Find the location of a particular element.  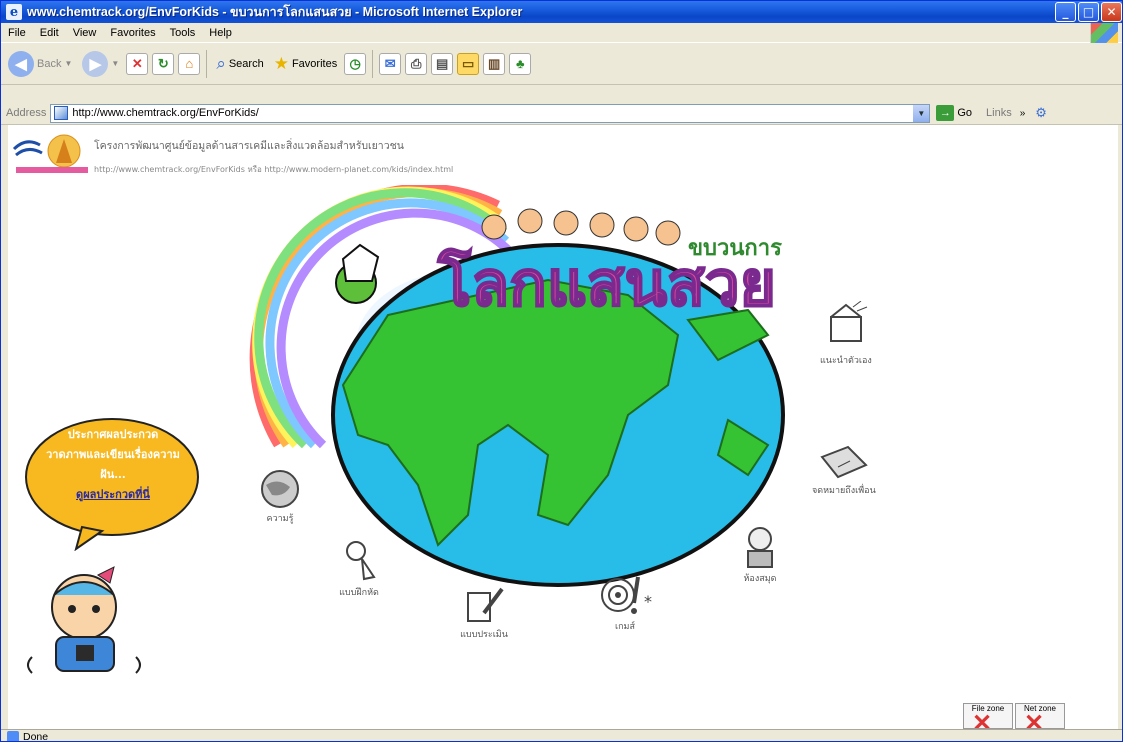

edit-icon: ▤ is located at coordinates (442, 63).